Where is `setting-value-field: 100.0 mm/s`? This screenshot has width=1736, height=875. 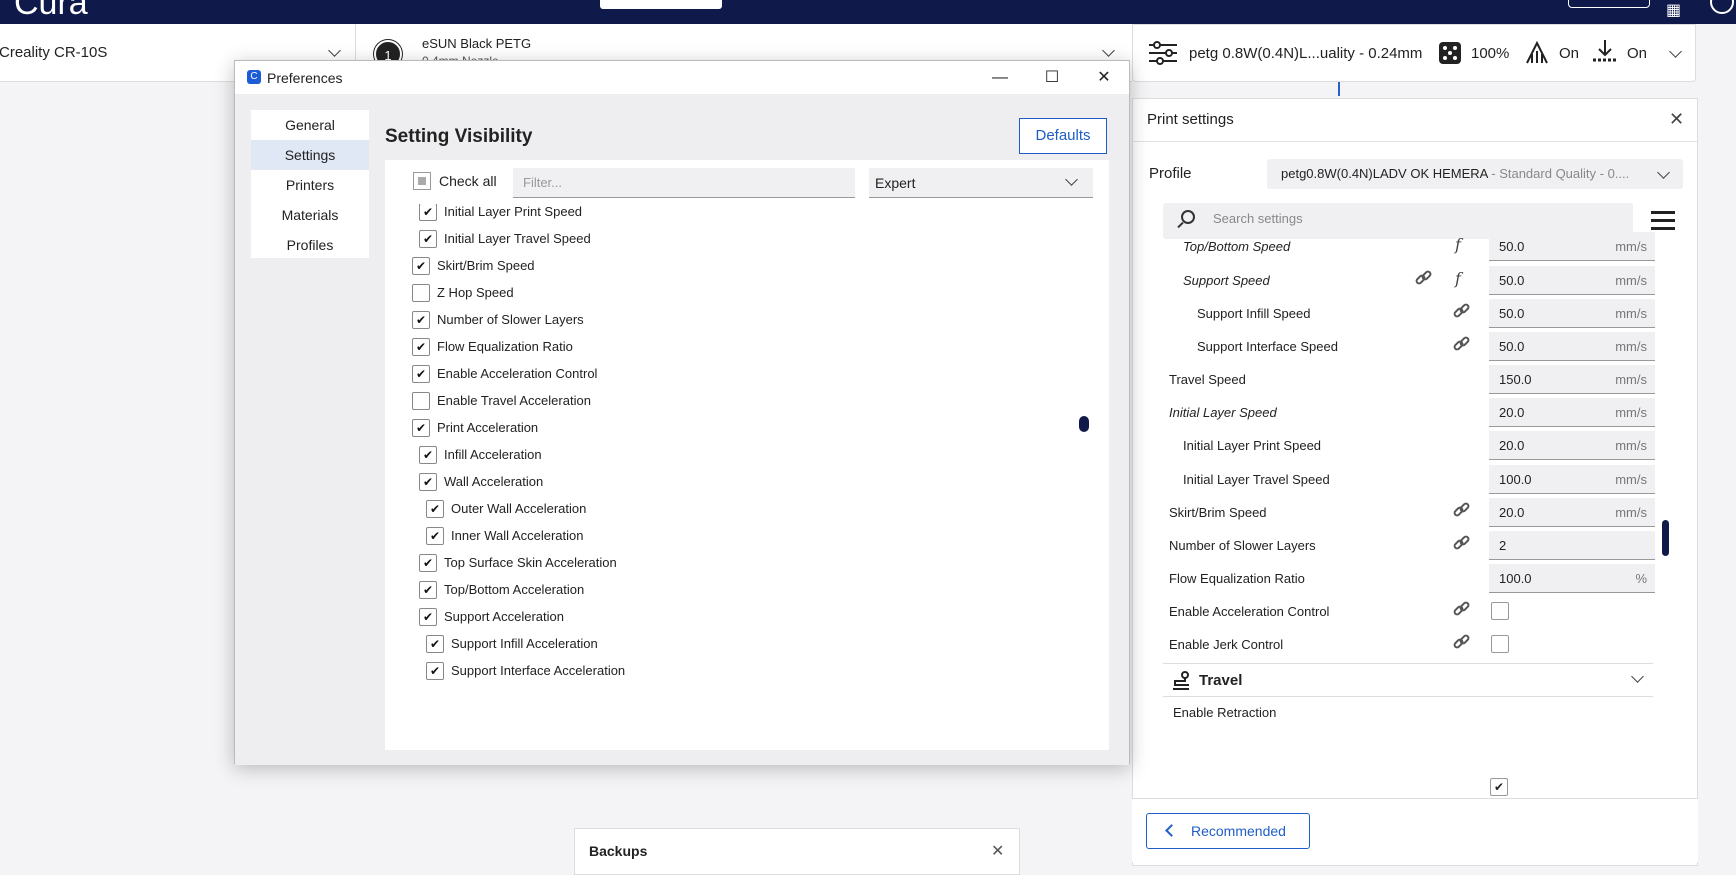 setting-value-field: 100.0 mm/s is located at coordinates (1572, 479).